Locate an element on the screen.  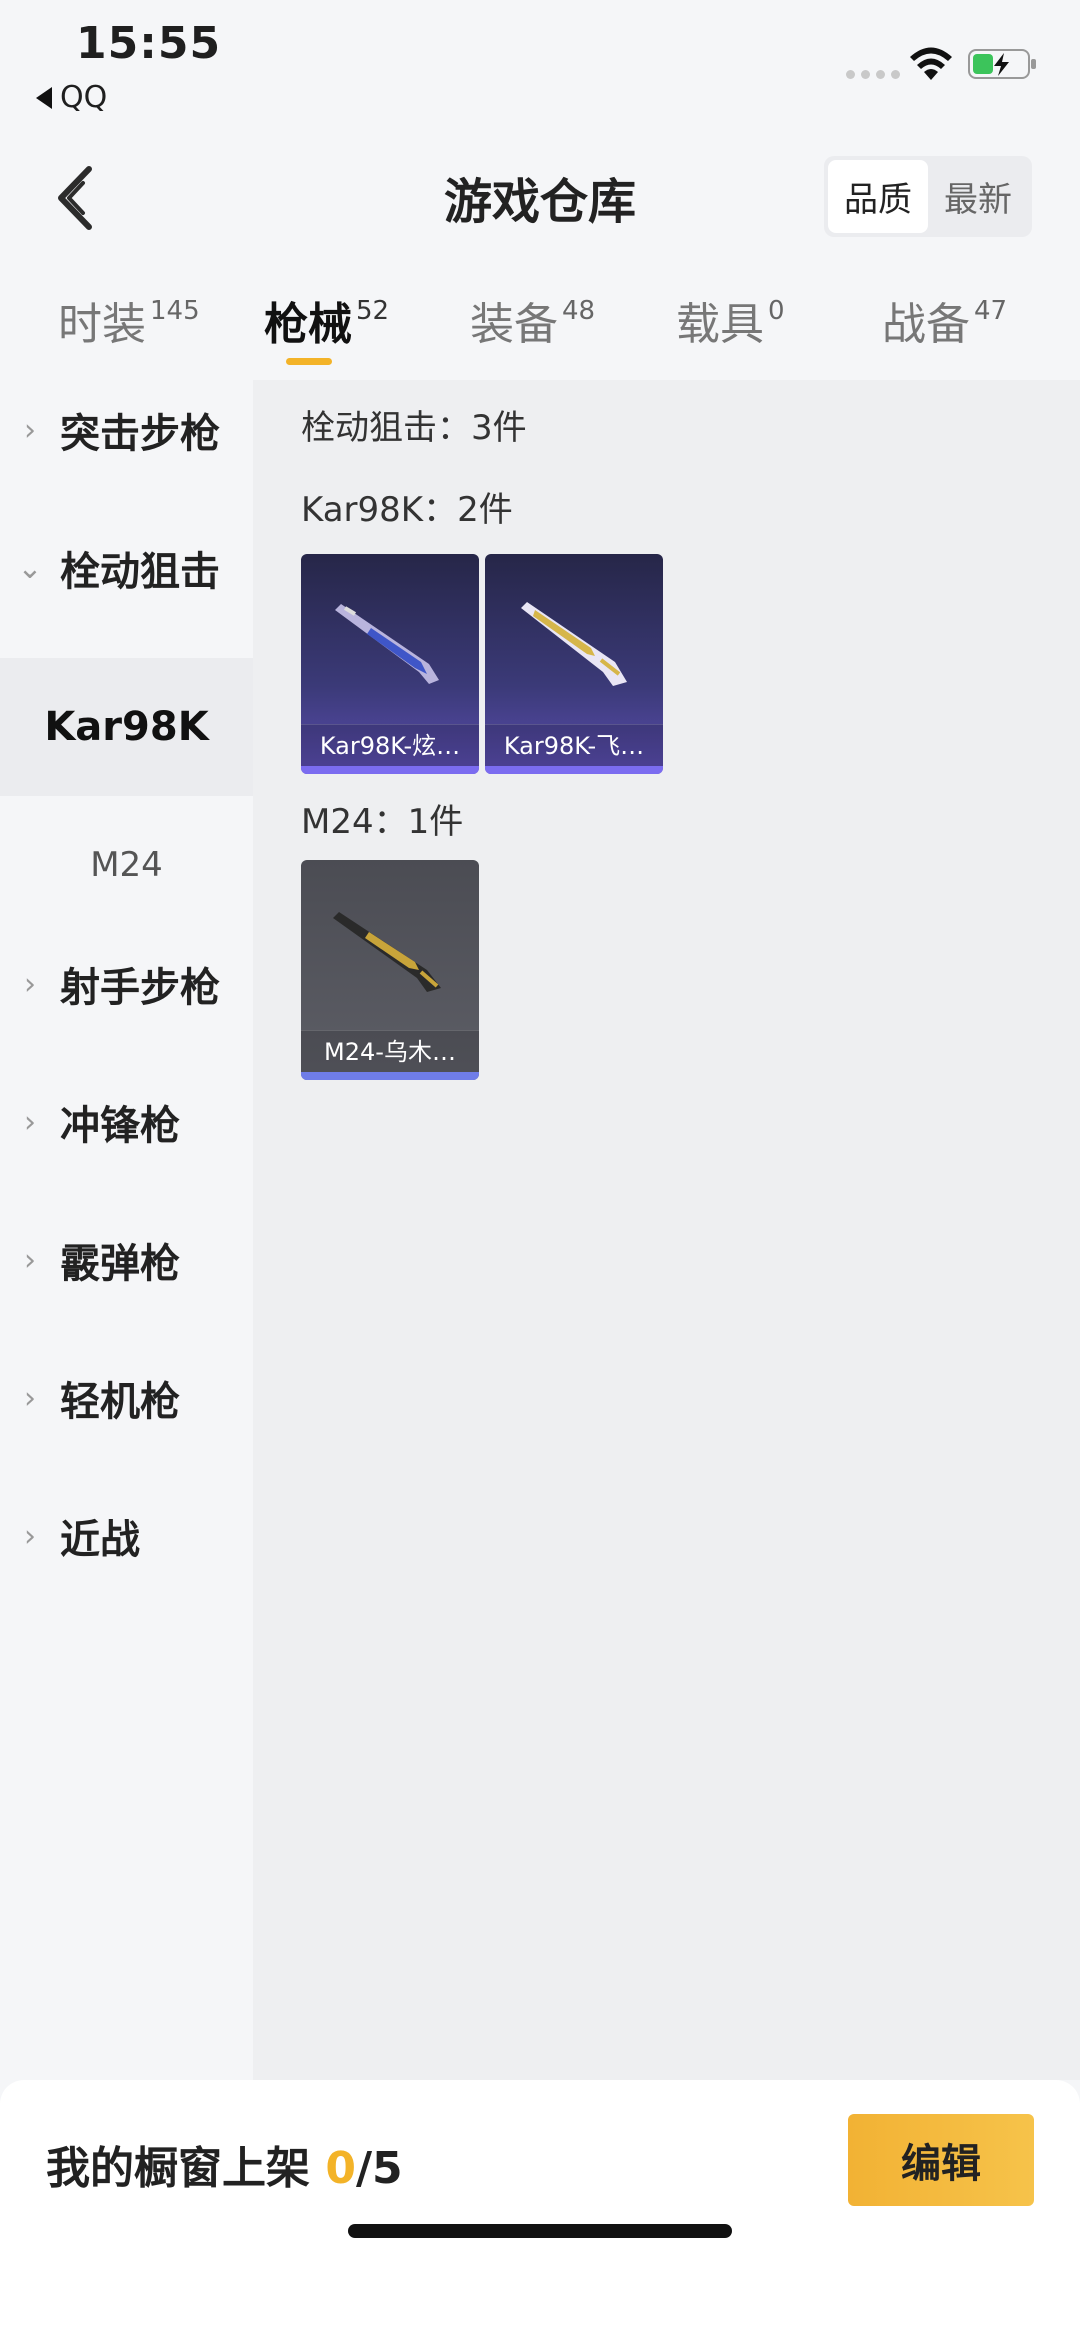
sidebar-item-label: 冲锋枪 is located at coordinates (120, 1126).